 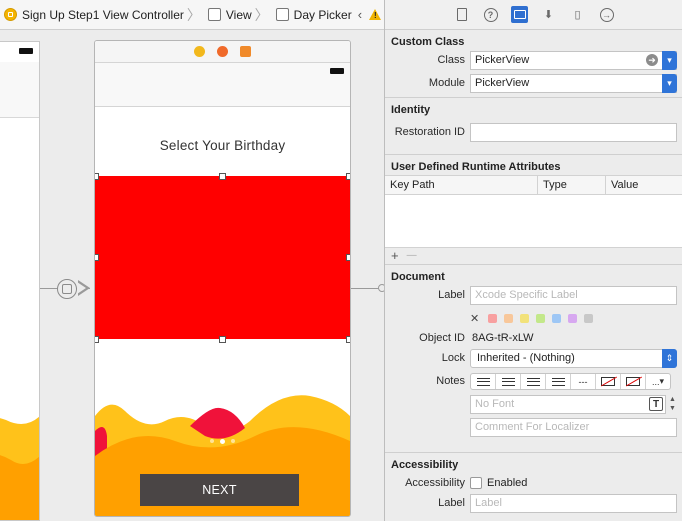 What do you see at coordinates (219, 490) in the screenshot?
I see `next-button: NEXT` at bounding box center [219, 490].